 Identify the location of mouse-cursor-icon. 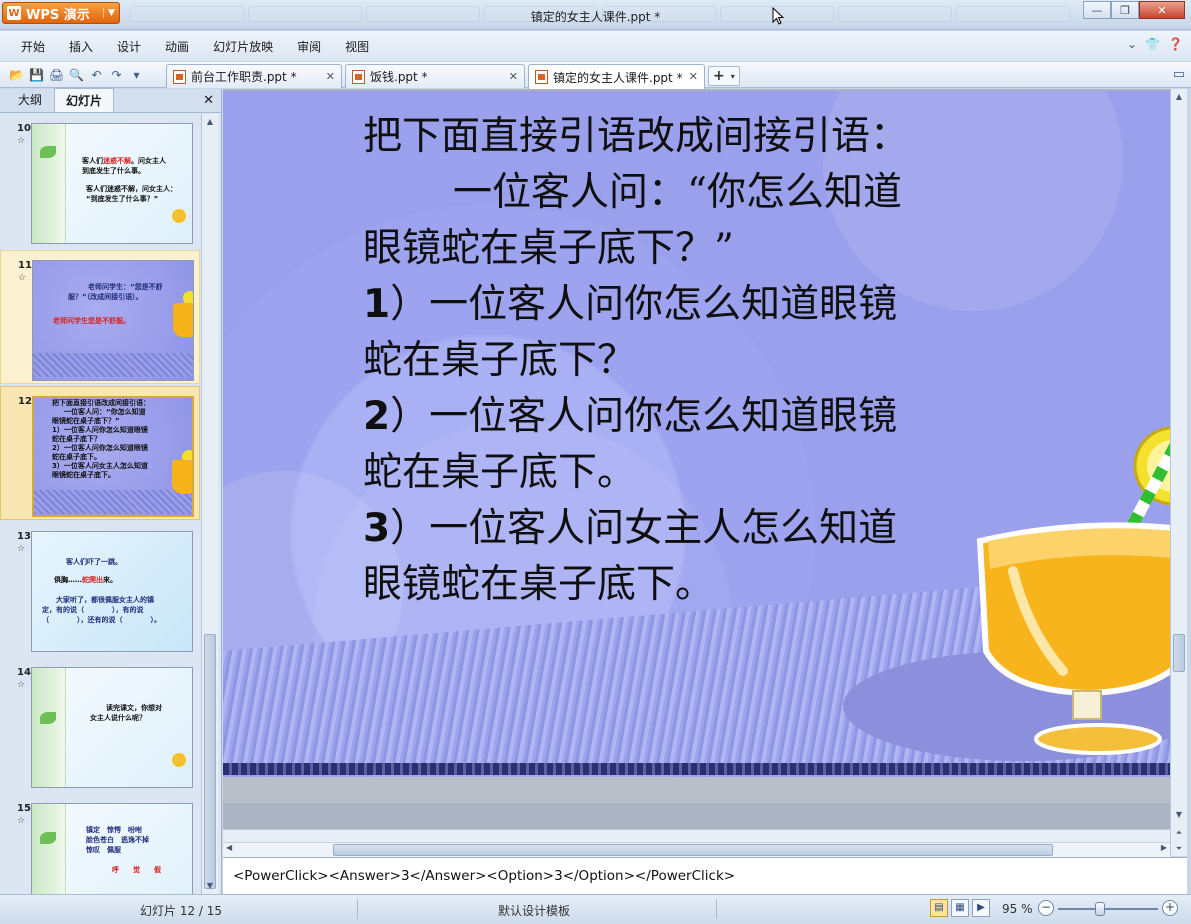
(778, 16).